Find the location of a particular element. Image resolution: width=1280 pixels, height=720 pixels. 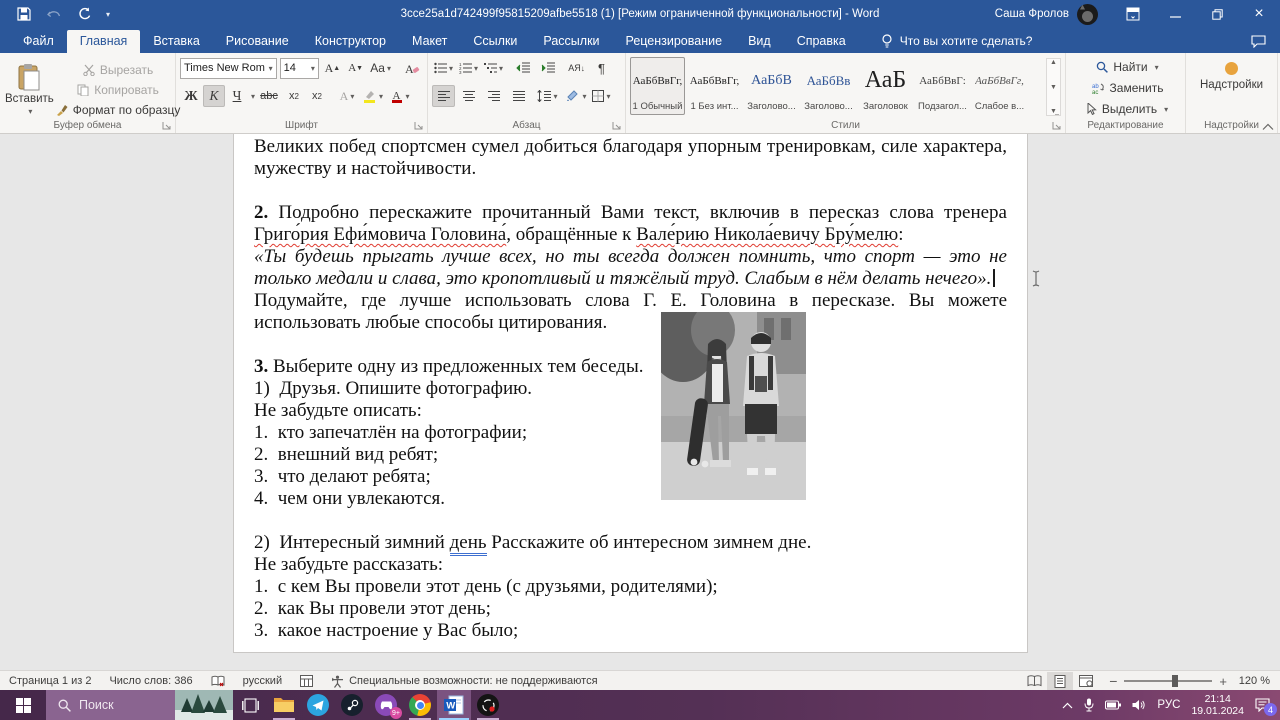

copy-button: Копировать is located at coordinates (118, 90).